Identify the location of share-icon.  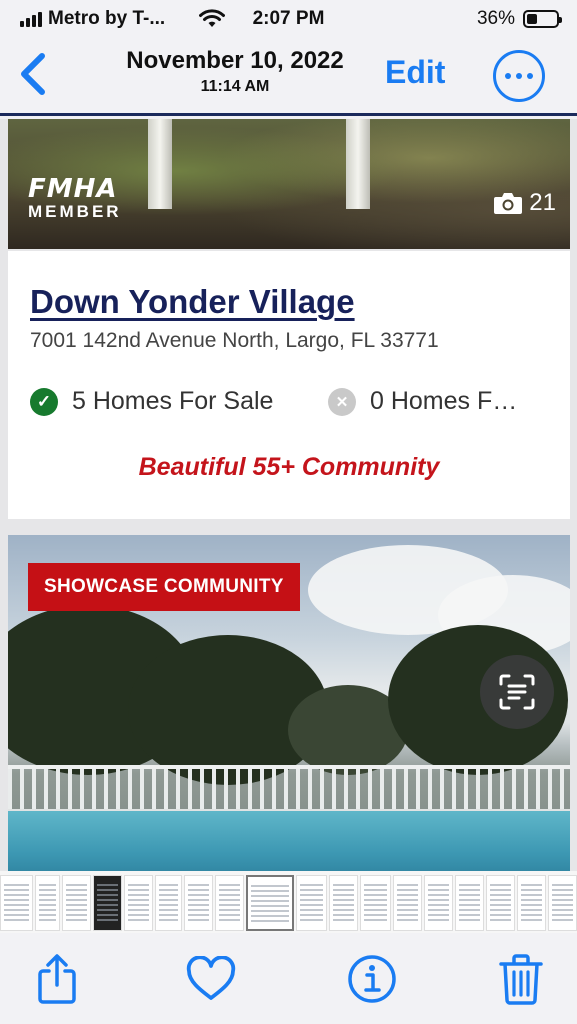
(57, 979).